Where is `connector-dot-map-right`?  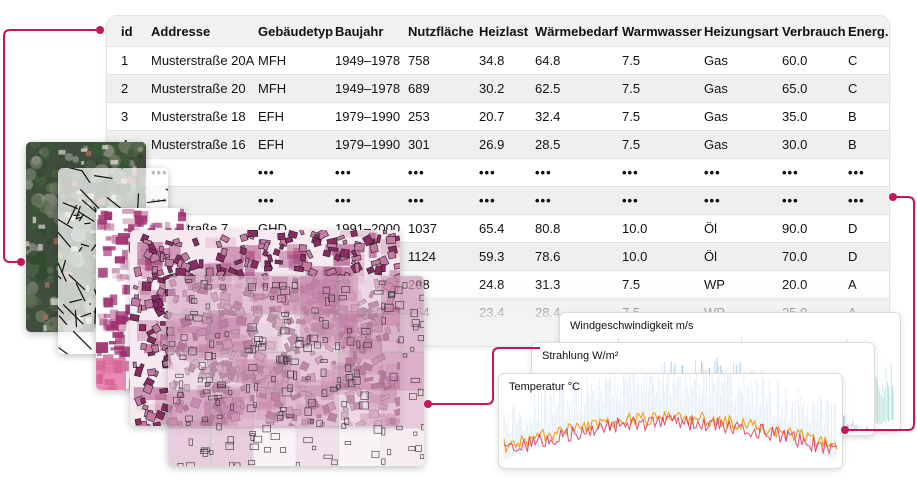
connector-dot-map-right is located at coordinates (428, 404).